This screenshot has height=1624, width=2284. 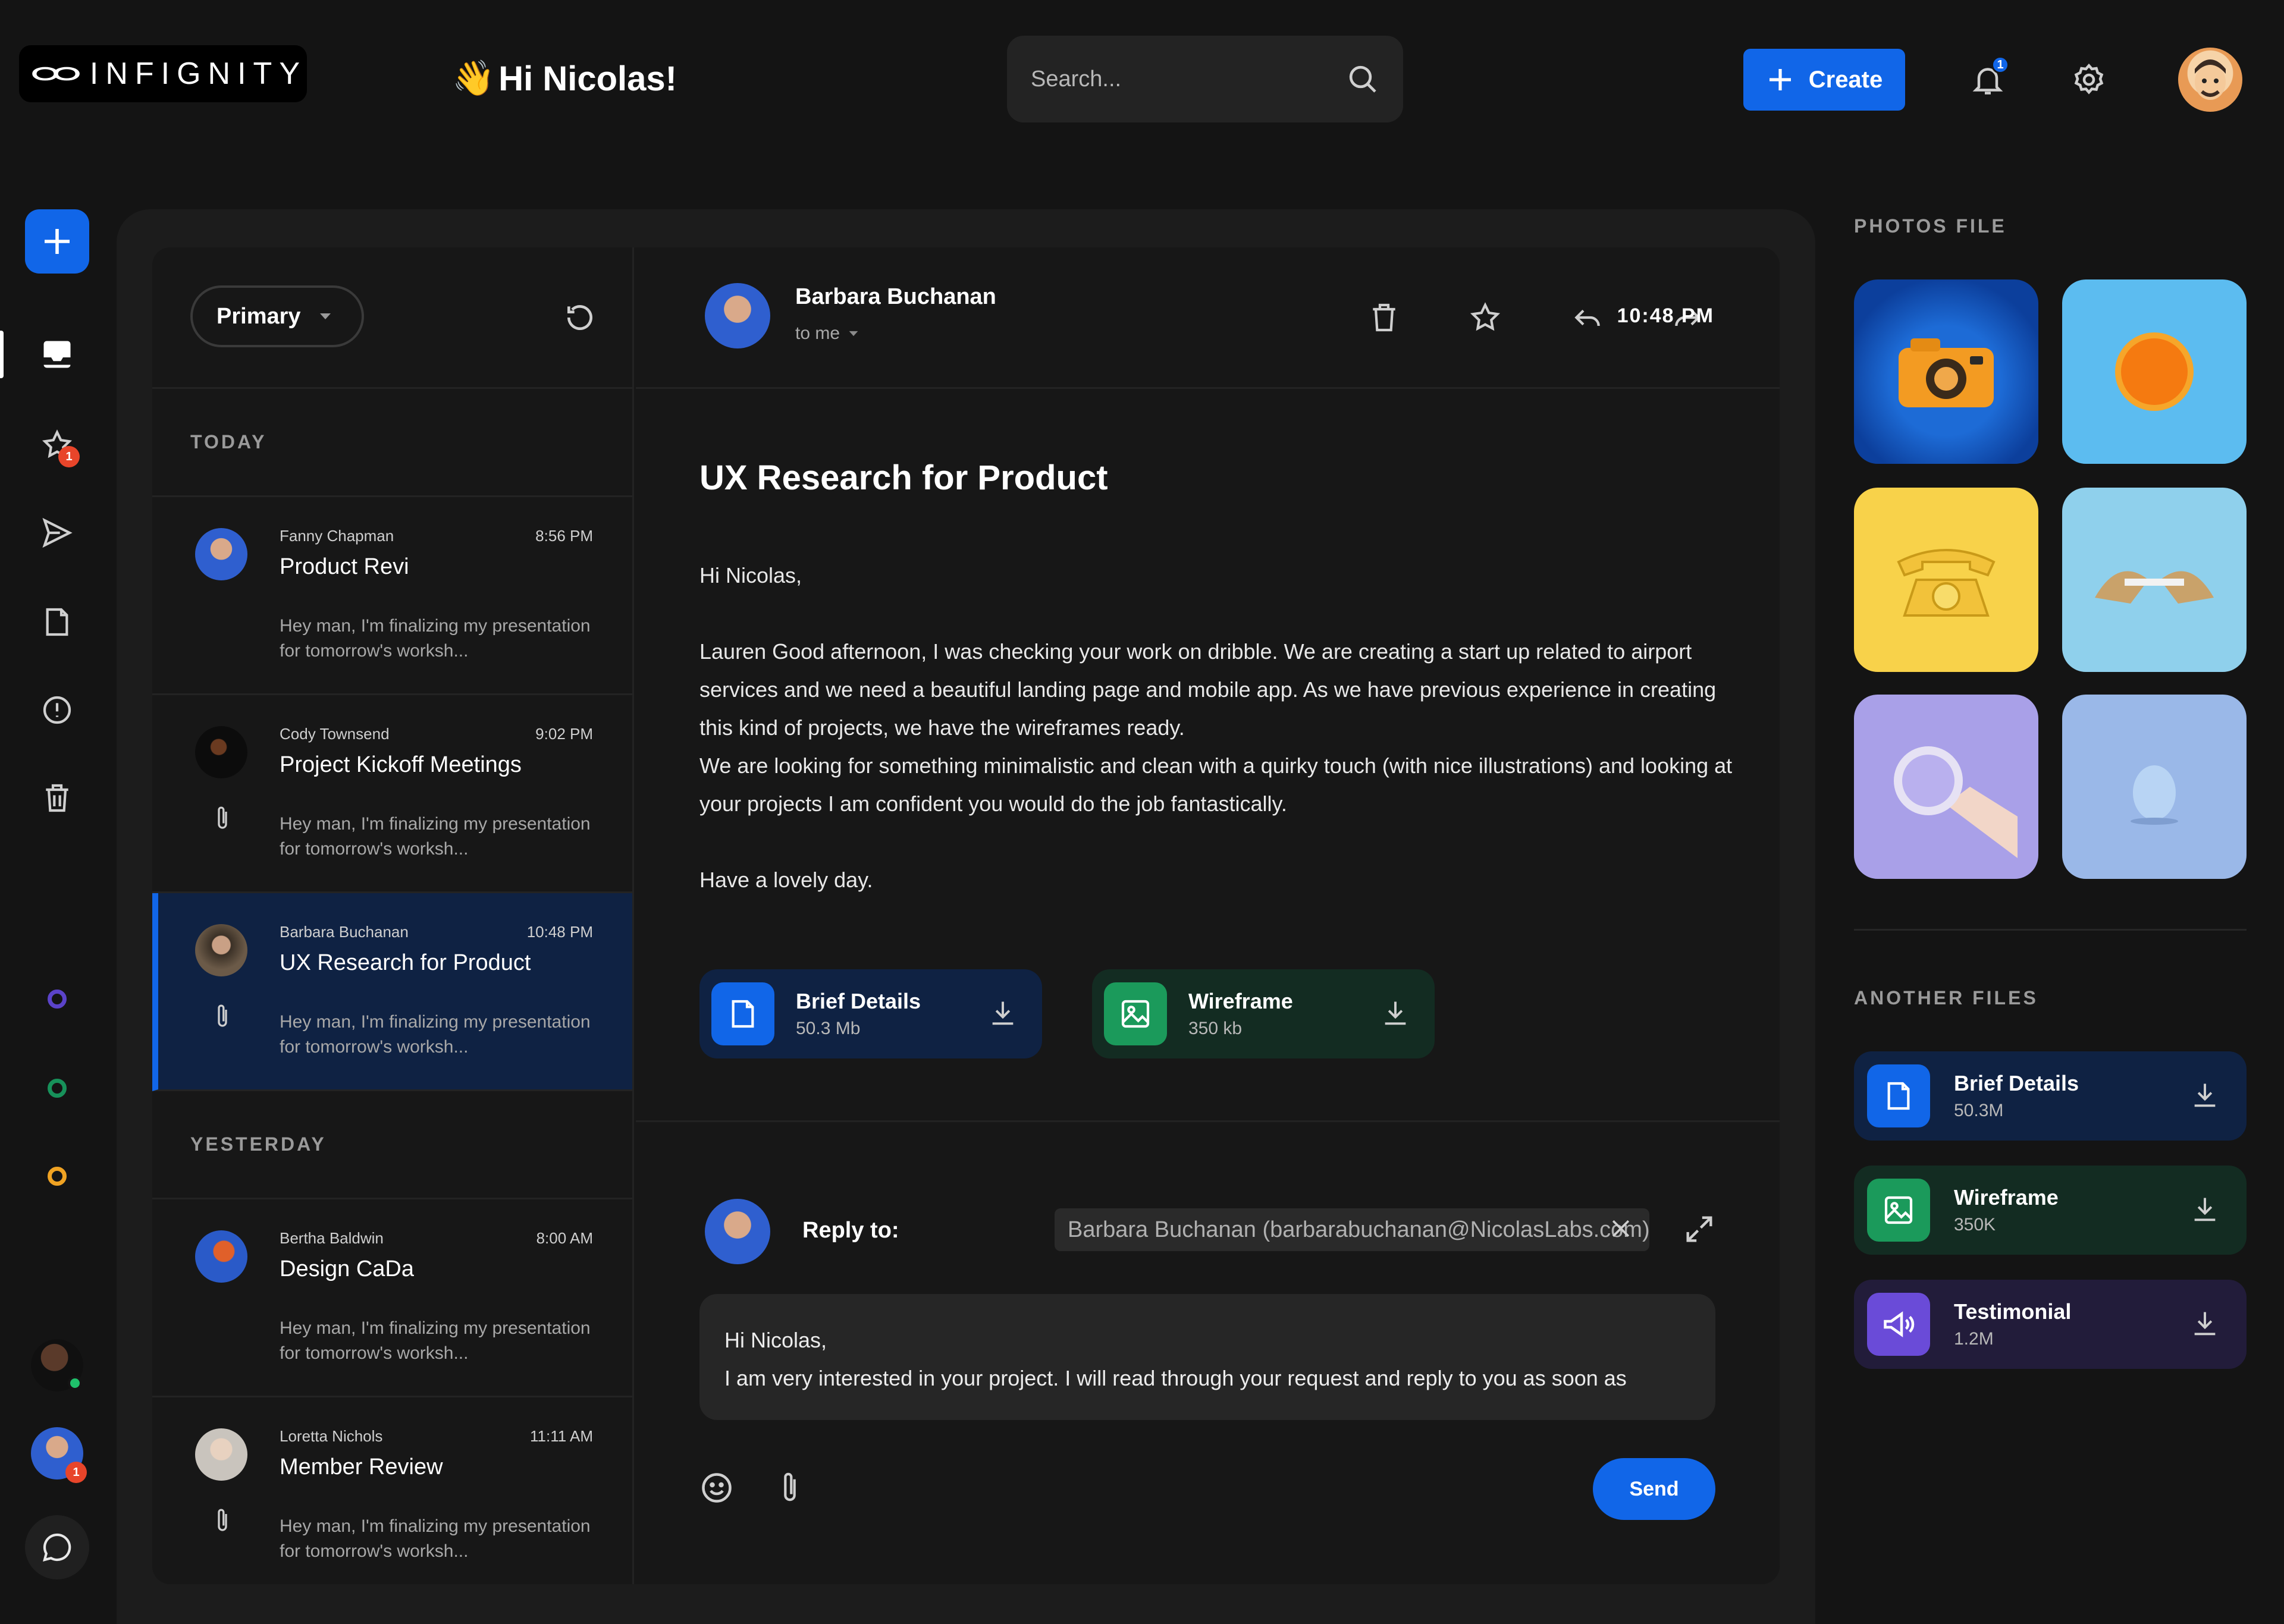 I want to click on search-bar, so click(x=1205, y=79).